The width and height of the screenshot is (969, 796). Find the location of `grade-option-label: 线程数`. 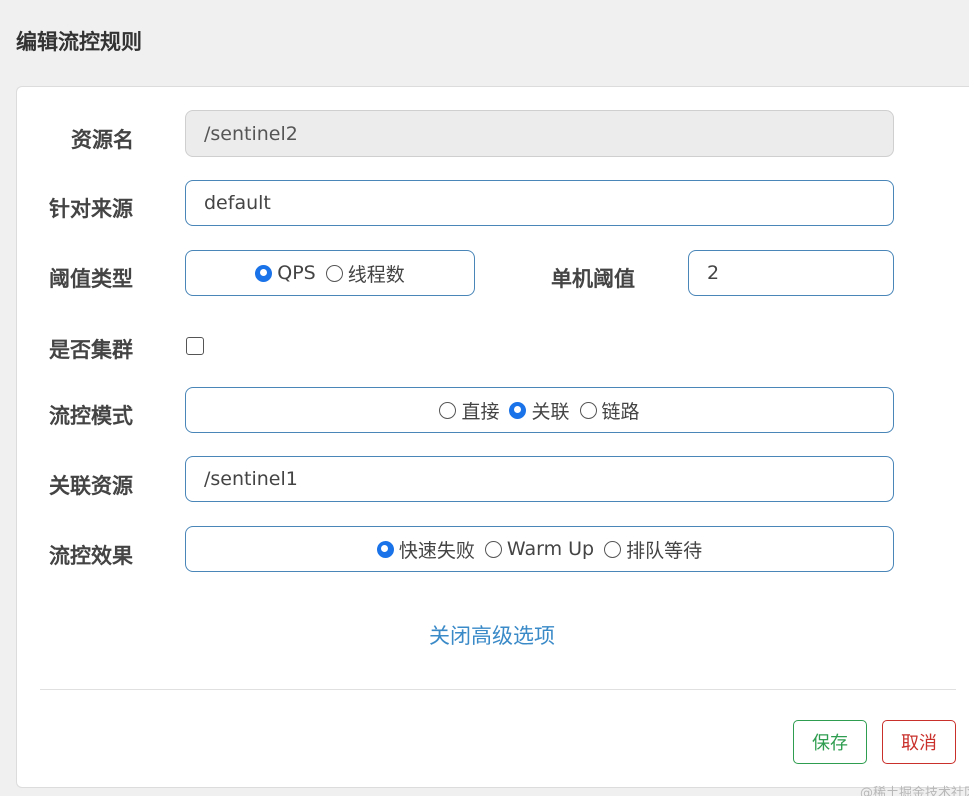

grade-option-label: 线程数 is located at coordinates (376, 274).